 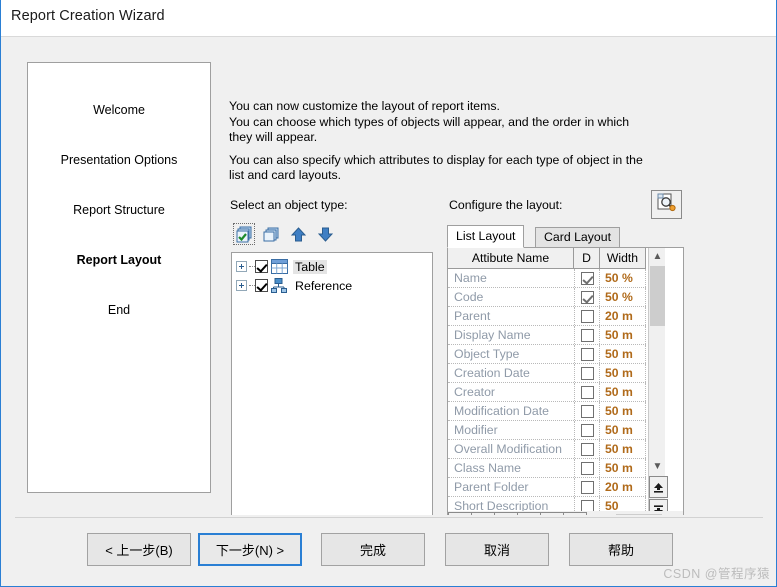 What do you see at coordinates (657, 296) in the screenshot?
I see `scrollbar-thumb` at bounding box center [657, 296].